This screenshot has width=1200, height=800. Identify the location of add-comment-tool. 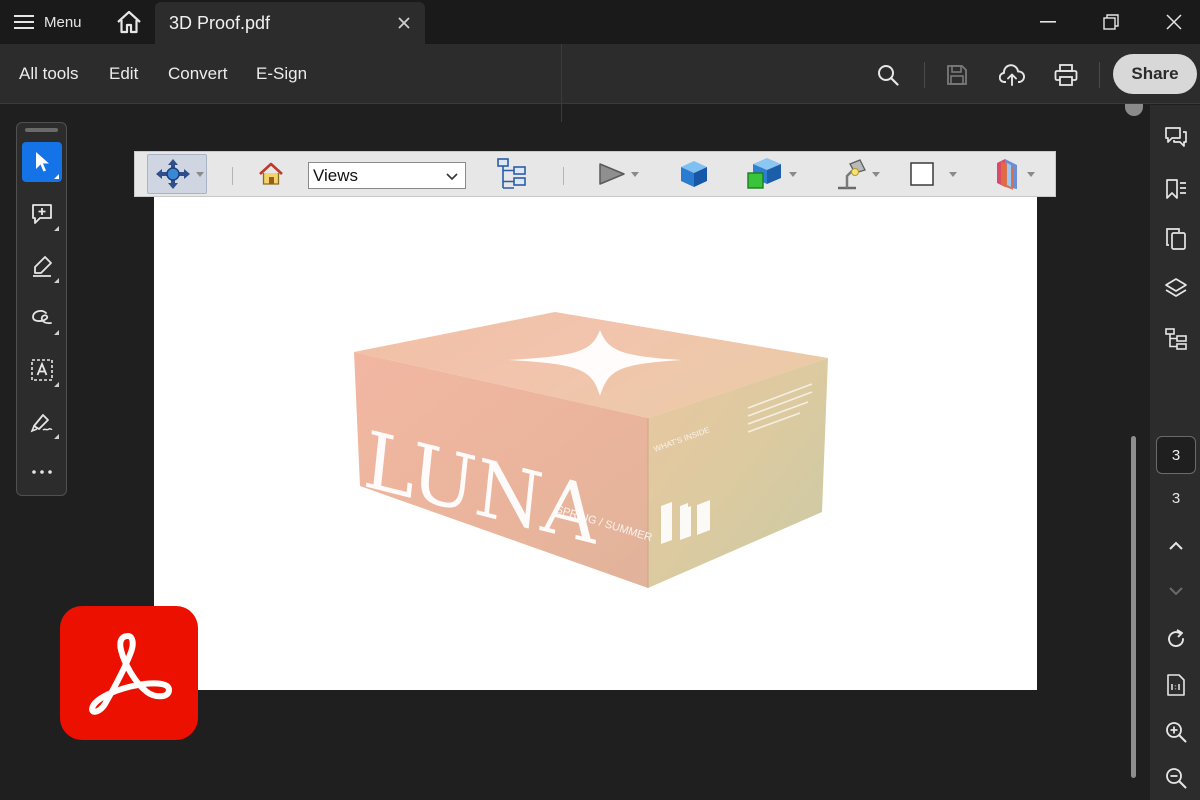
(42, 214).